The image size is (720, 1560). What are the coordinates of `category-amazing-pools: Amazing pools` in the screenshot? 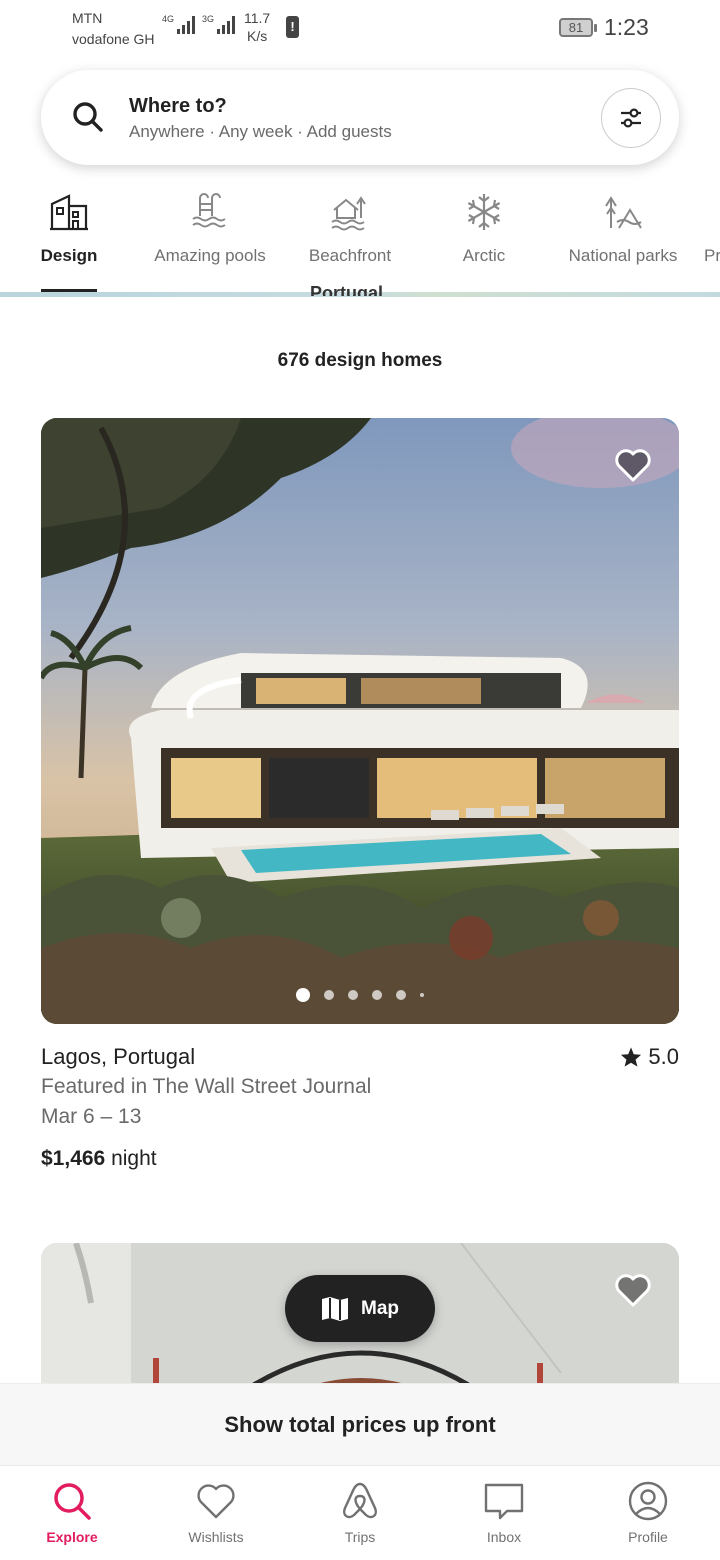 It's located at (210, 237).